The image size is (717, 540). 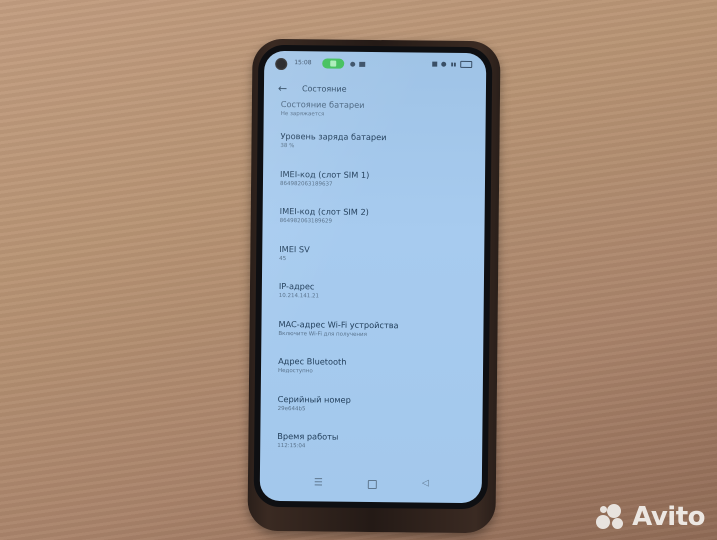 What do you see at coordinates (283, 258) in the screenshot?
I see `item-value: 45` at bounding box center [283, 258].